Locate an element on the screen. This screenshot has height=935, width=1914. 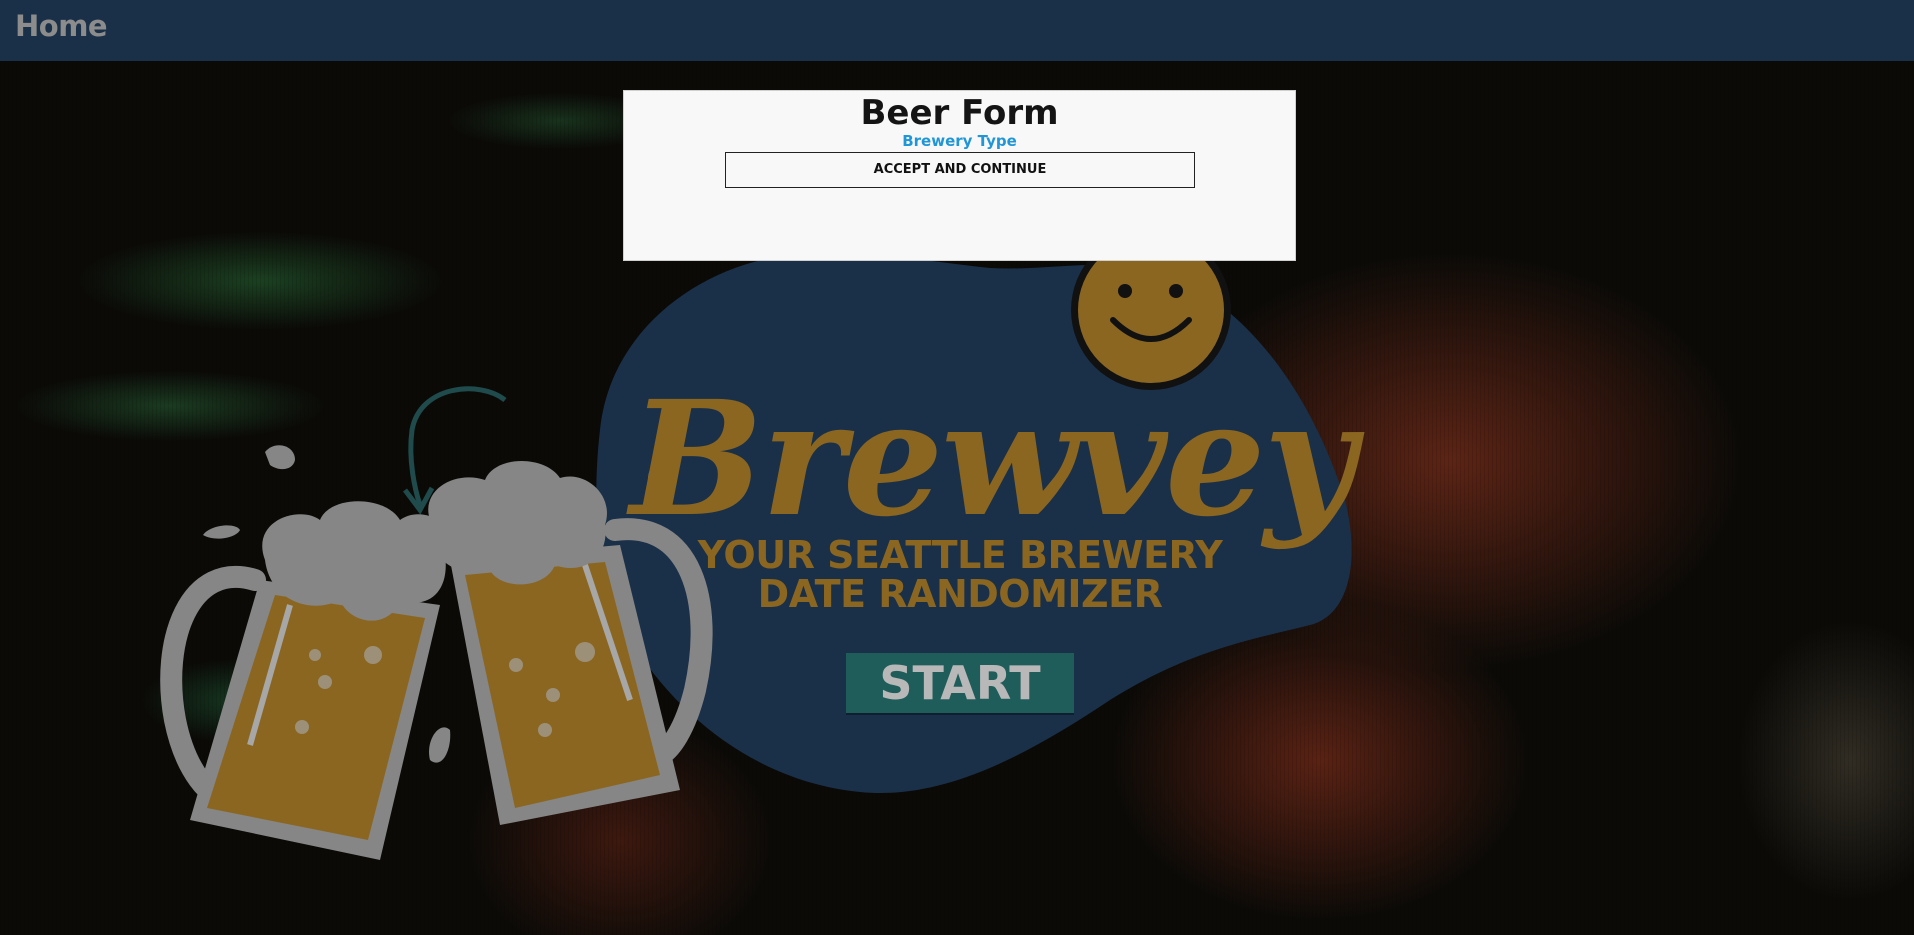
start-button: START is located at coordinates (960, 683).